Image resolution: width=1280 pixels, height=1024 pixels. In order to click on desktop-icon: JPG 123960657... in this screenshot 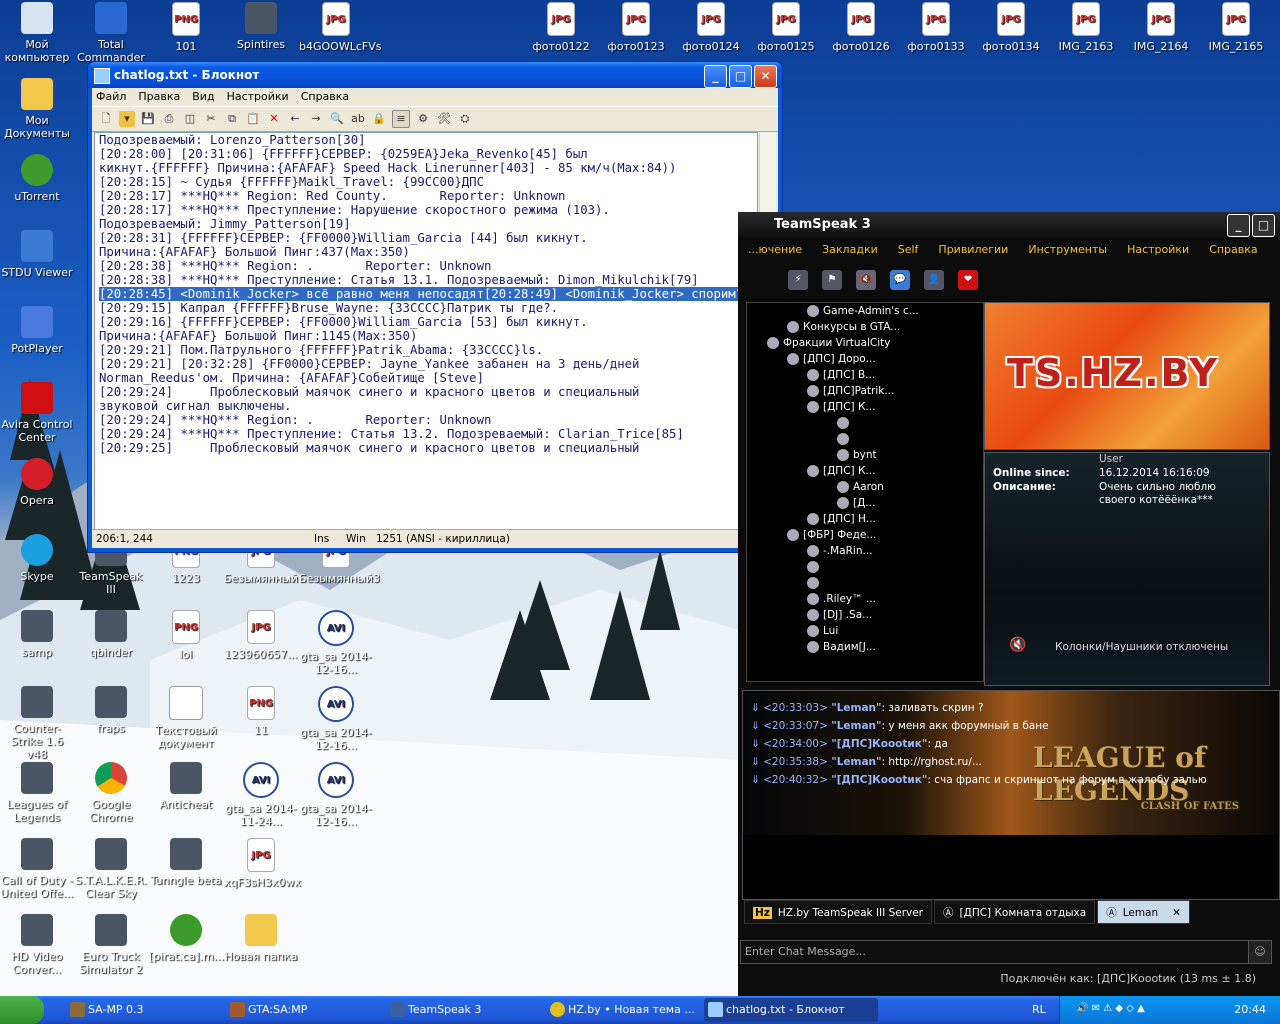, I will do `click(261, 635)`.